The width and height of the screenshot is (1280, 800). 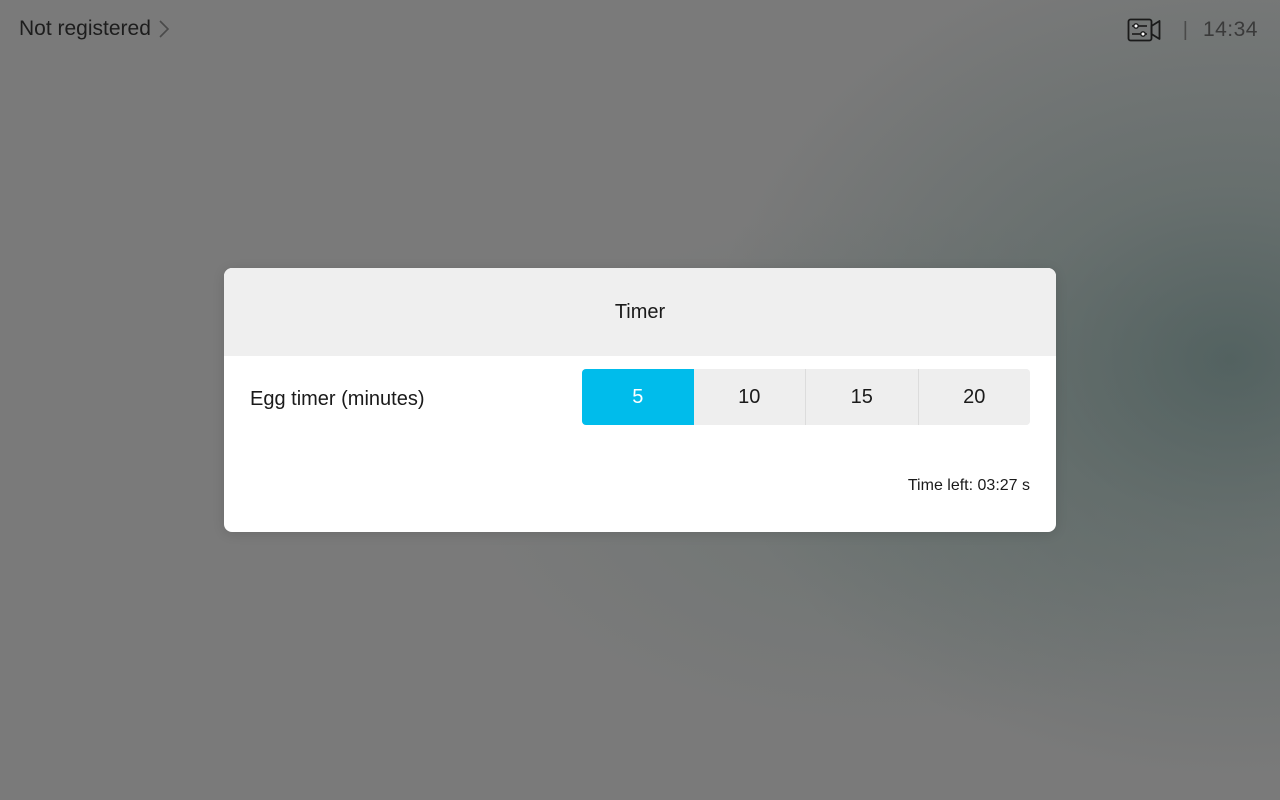 What do you see at coordinates (1144, 30) in the screenshot?
I see `camera-controls-icon` at bounding box center [1144, 30].